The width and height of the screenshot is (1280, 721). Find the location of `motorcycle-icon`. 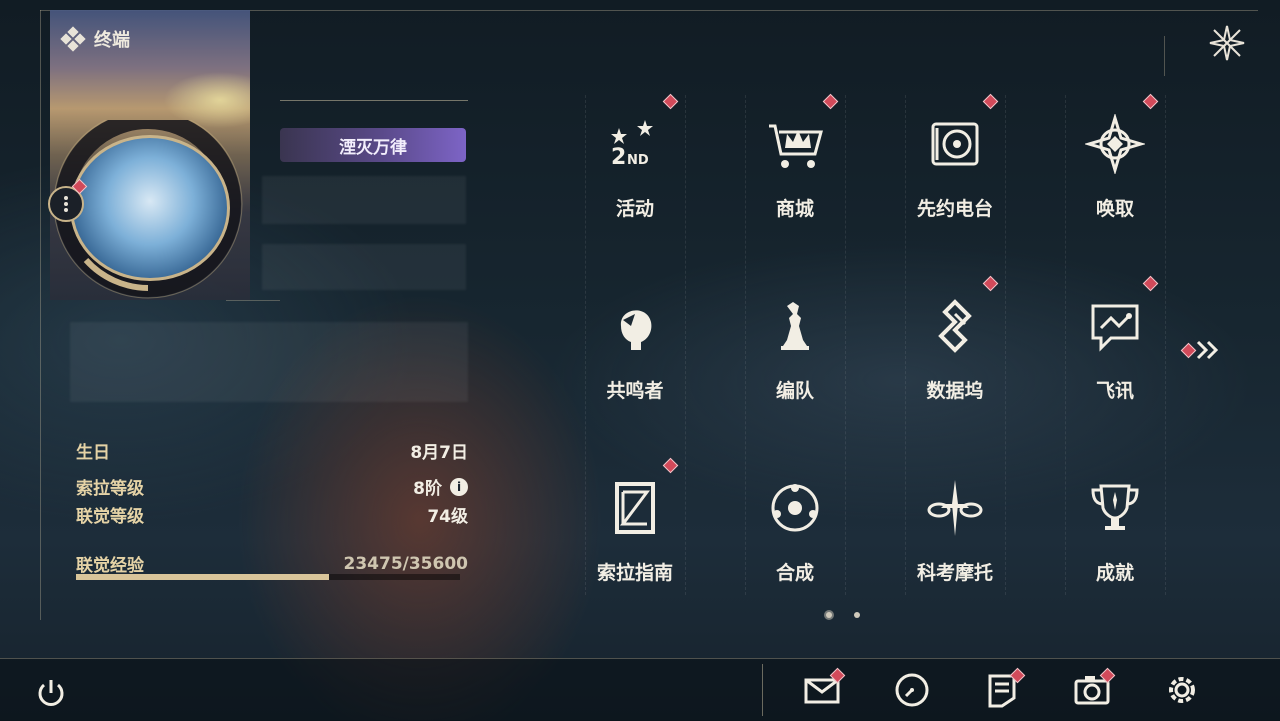

motorcycle-icon is located at coordinates (955, 508).